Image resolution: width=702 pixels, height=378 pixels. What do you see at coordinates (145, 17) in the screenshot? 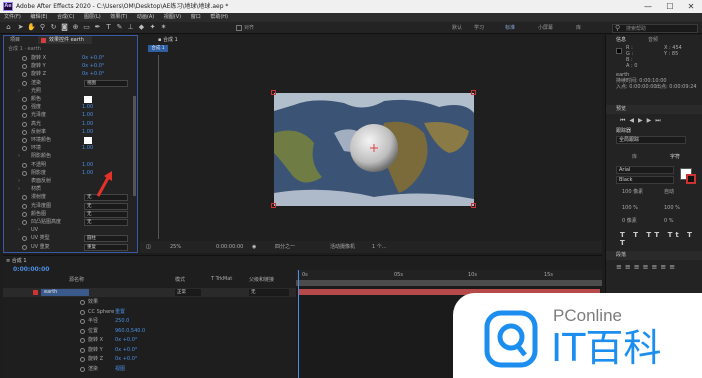
I see `menu-animation: 动画(A)` at bounding box center [145, 17].